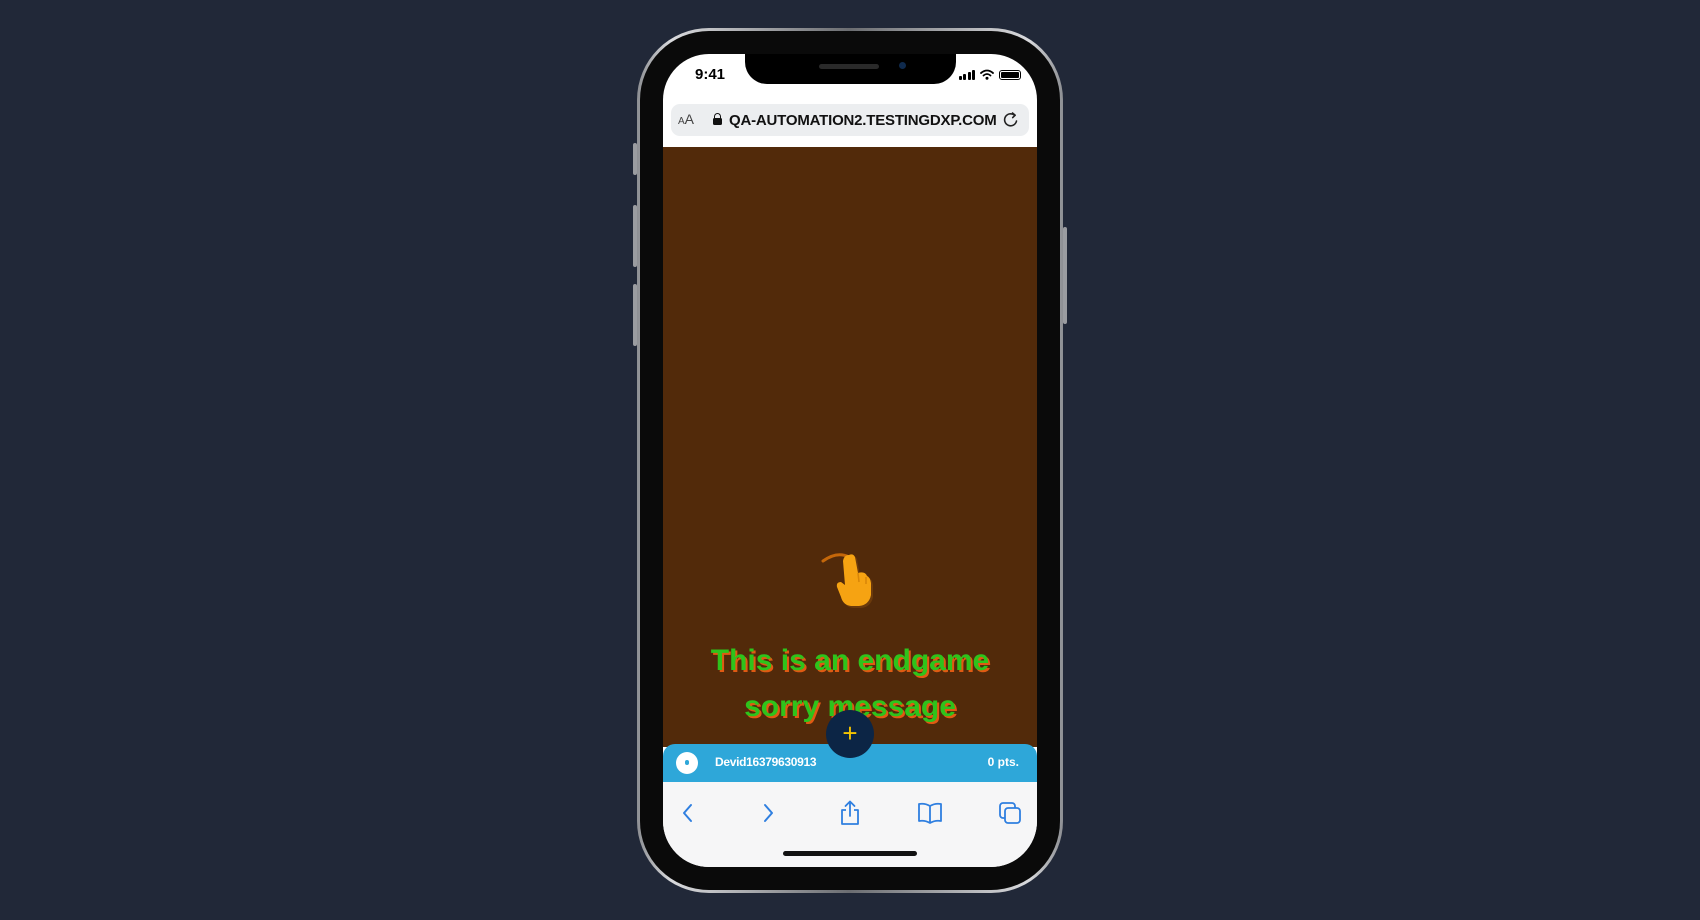 Image resolution: width=1700 pixels, height=920 pixels. I want to click on points-display: 0 pts., so click(1003, 762).